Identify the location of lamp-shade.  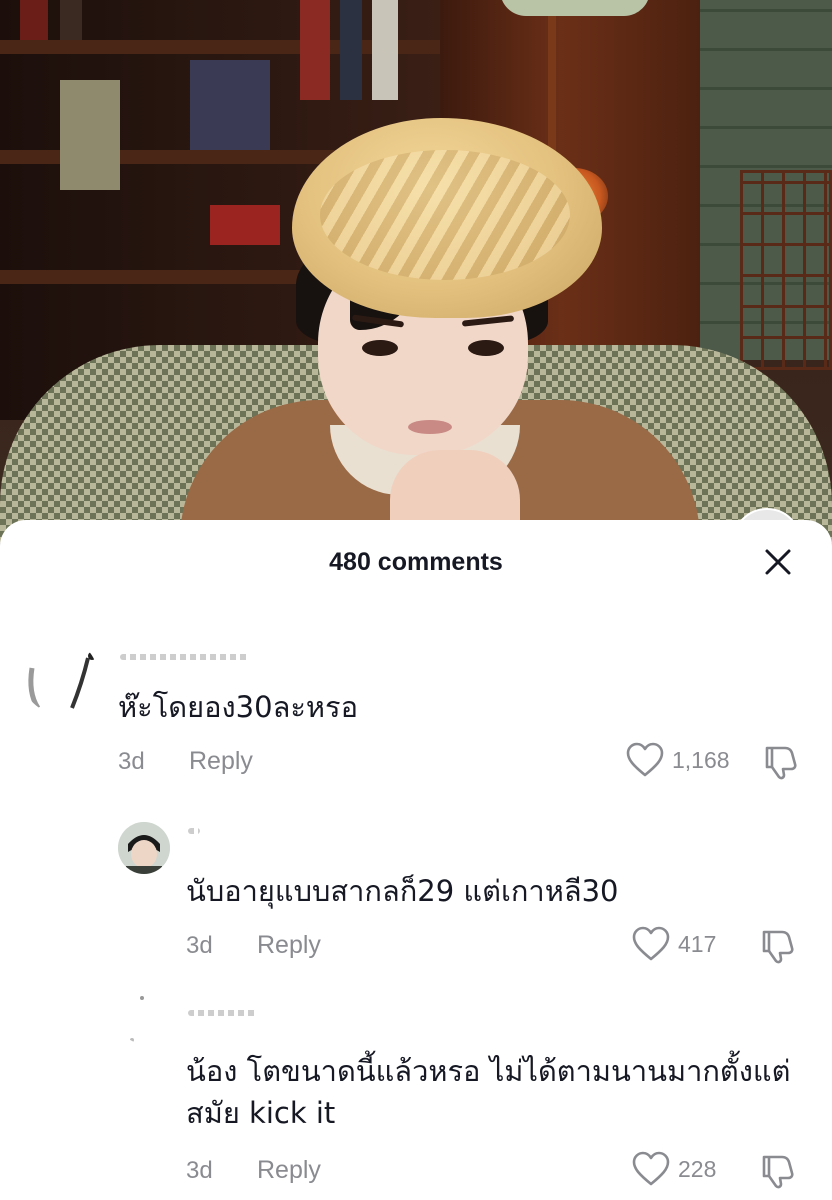
(575, 8).